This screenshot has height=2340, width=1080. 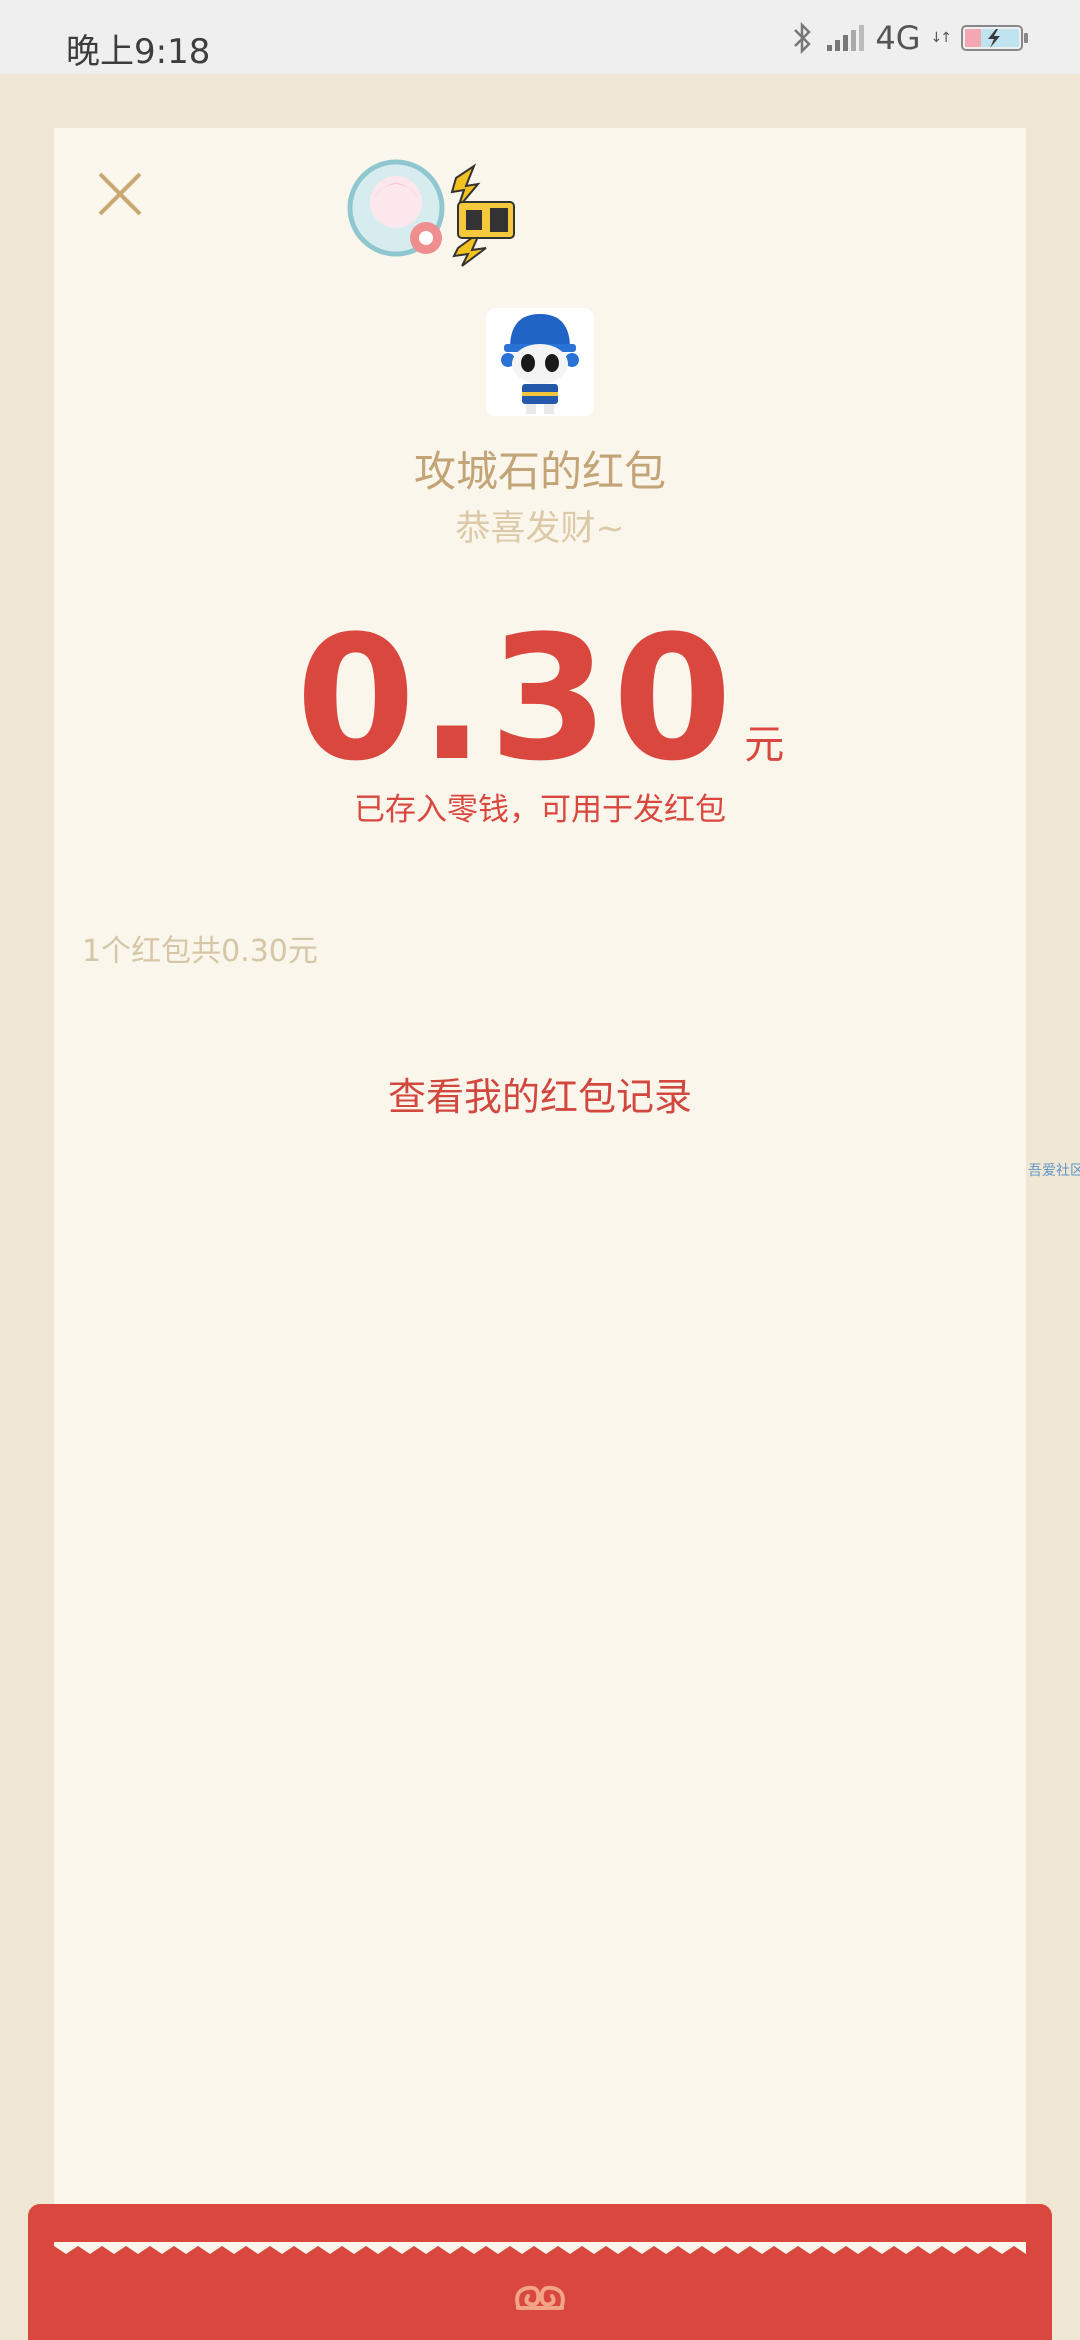 I want to click on signal-icon, so click(x=846, y=38).